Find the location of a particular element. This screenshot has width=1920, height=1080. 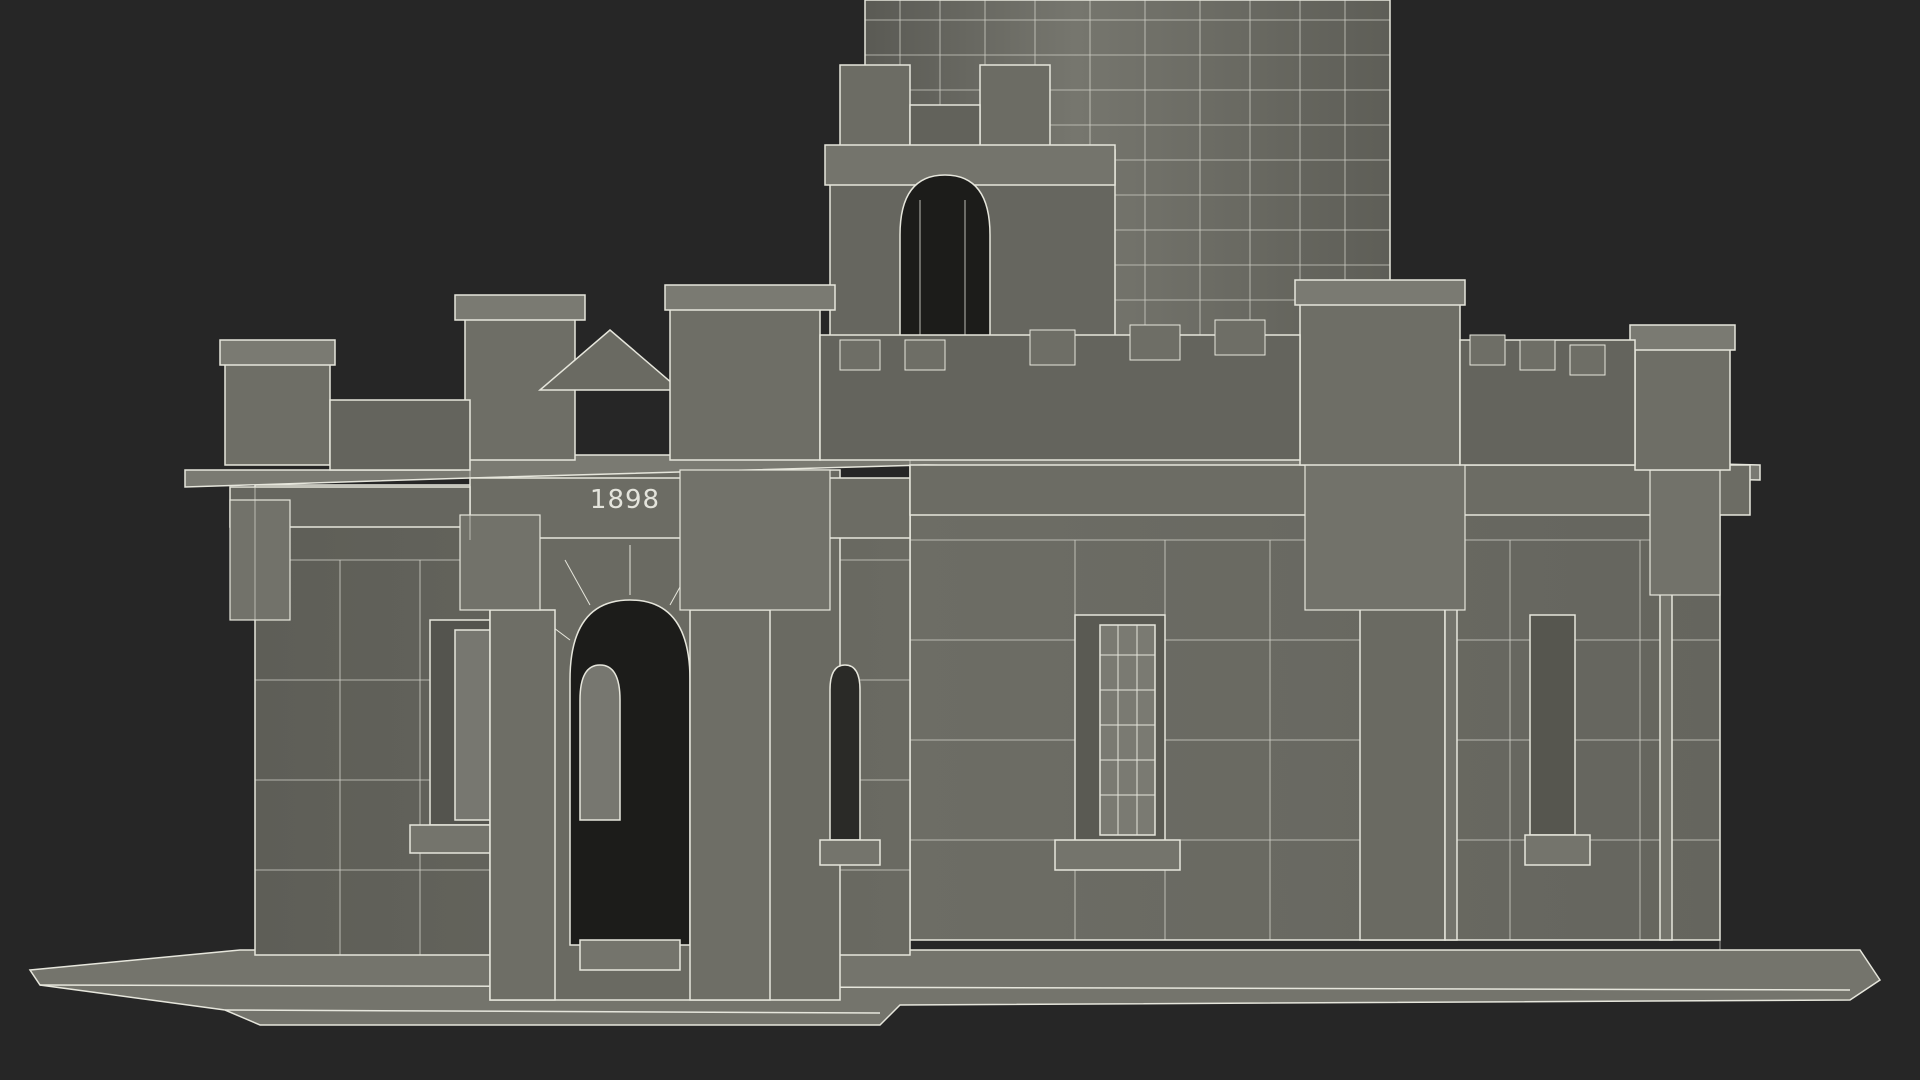

year-plaque: 1898 is located at coordinates (625, 500).